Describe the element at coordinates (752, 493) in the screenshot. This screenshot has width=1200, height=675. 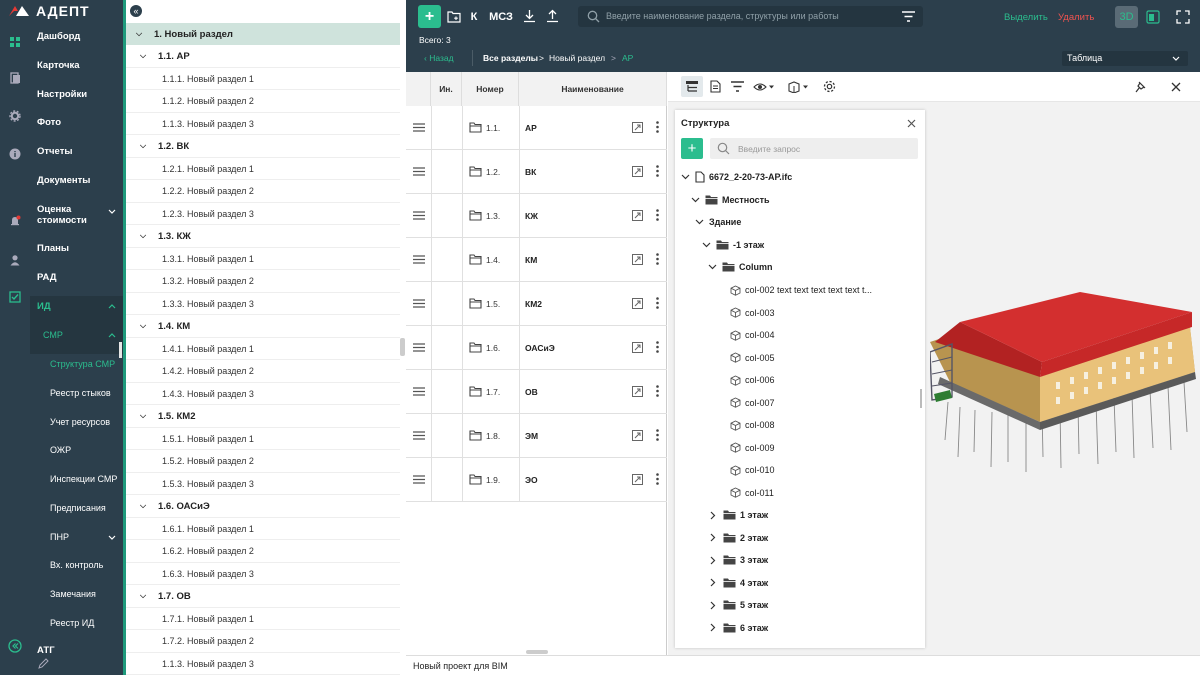
I see `column-item: col-011` at that location.